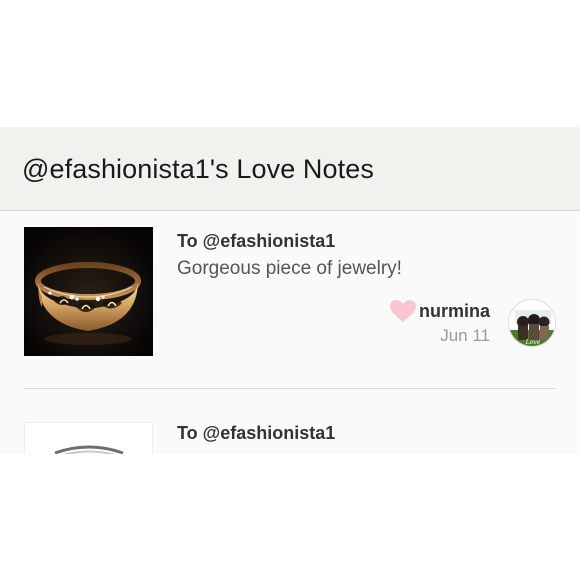 This screenshot has height=580, width=580. Describe the element at coordinates (454, 311) in the screenshot. I see `sender-username: nurmina` at that location.